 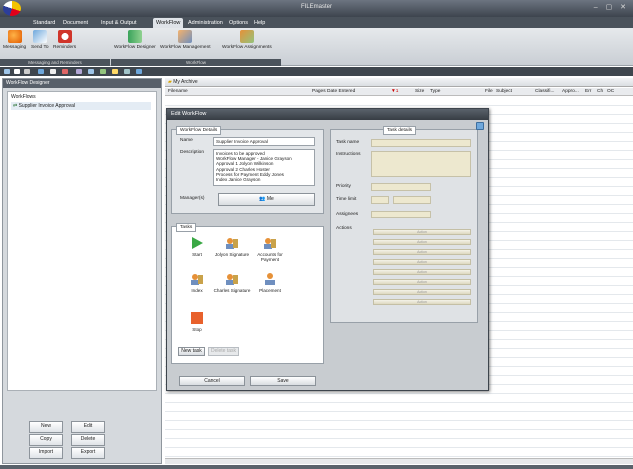 What do you see at coordinates (422, 262) in the screenshot?
I see `action-button-4: Action` at bounding box center [422, 262].